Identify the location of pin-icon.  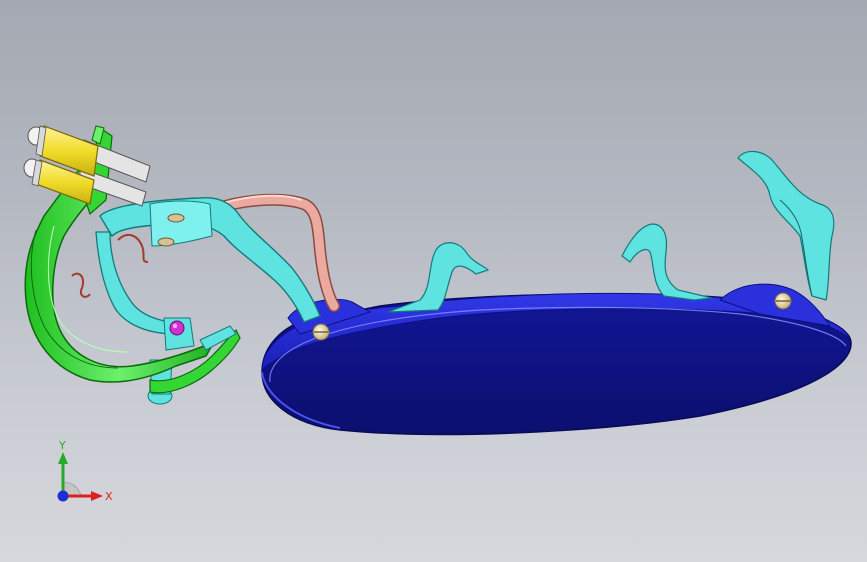
(177, 328).